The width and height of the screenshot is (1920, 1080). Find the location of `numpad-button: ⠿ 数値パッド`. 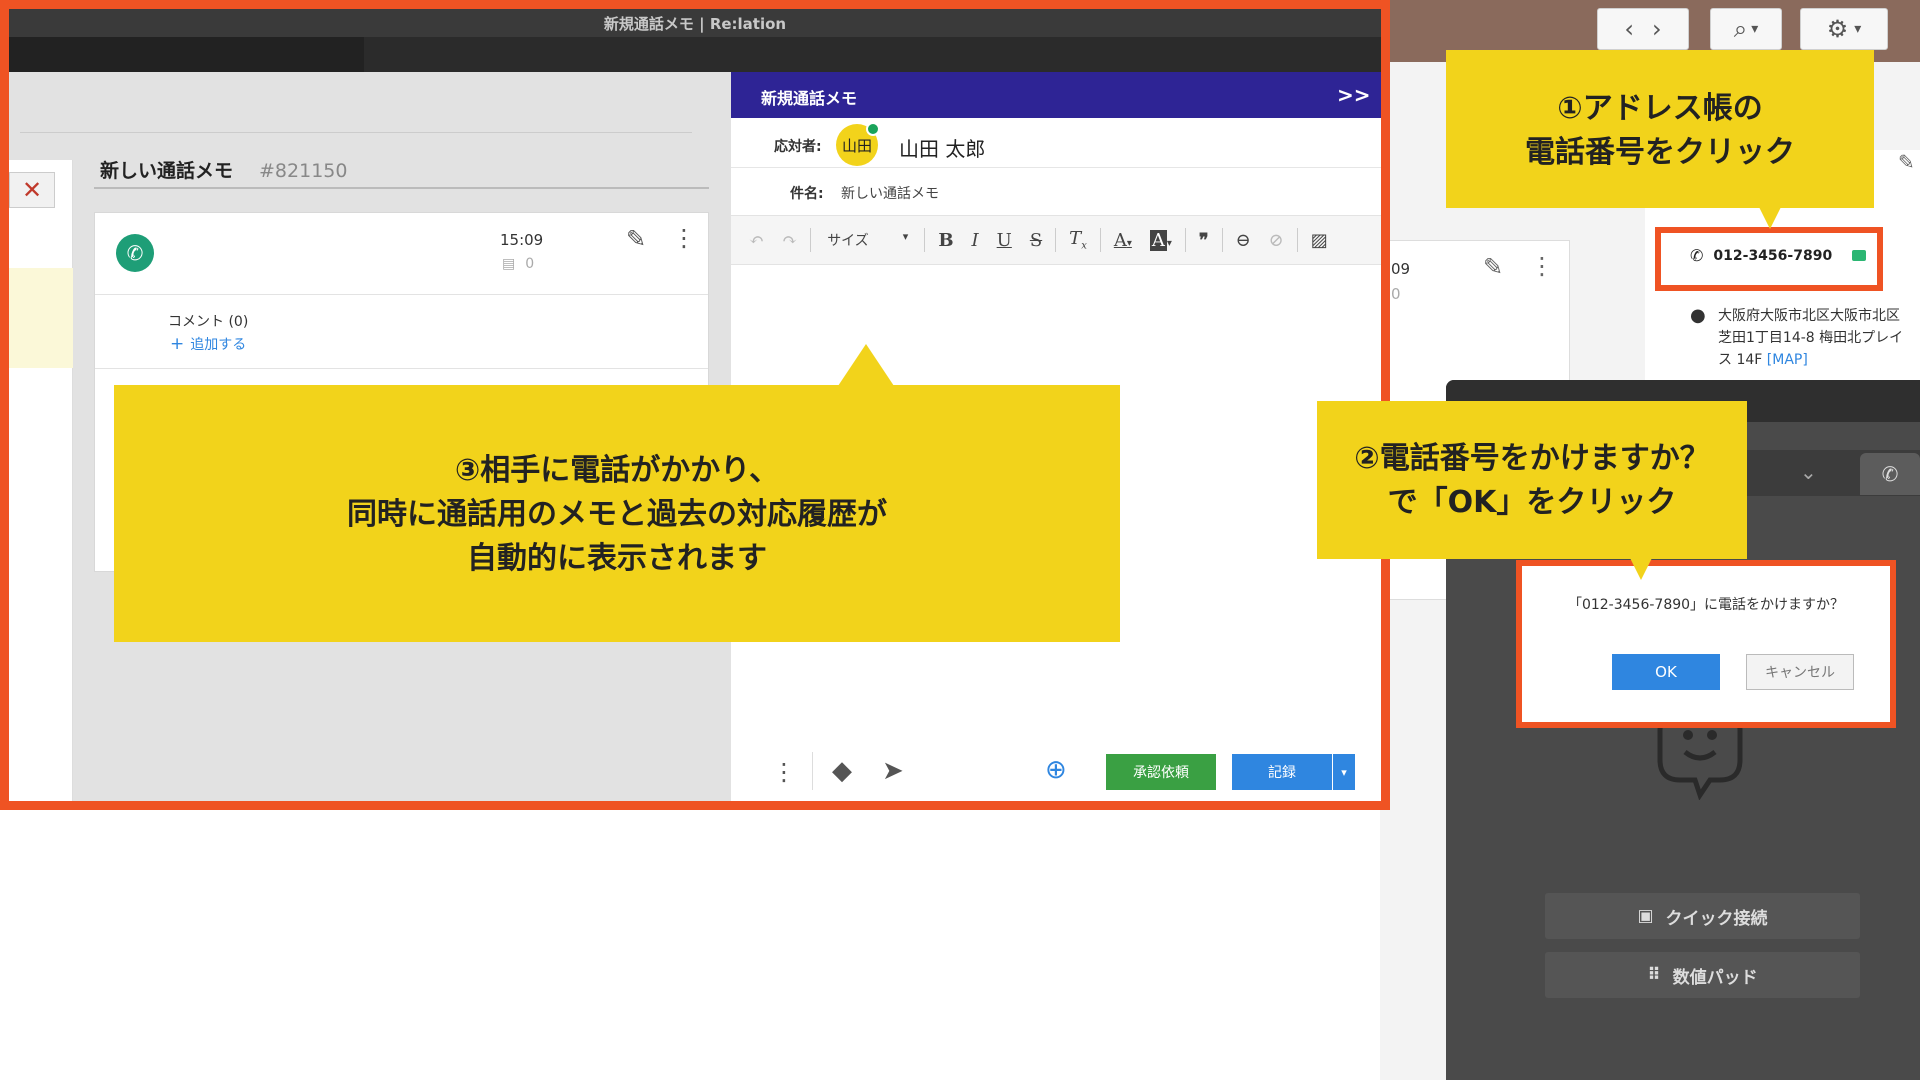

numpad-button: ⠿ 数値パッド is located at coordinates (1702, 975).